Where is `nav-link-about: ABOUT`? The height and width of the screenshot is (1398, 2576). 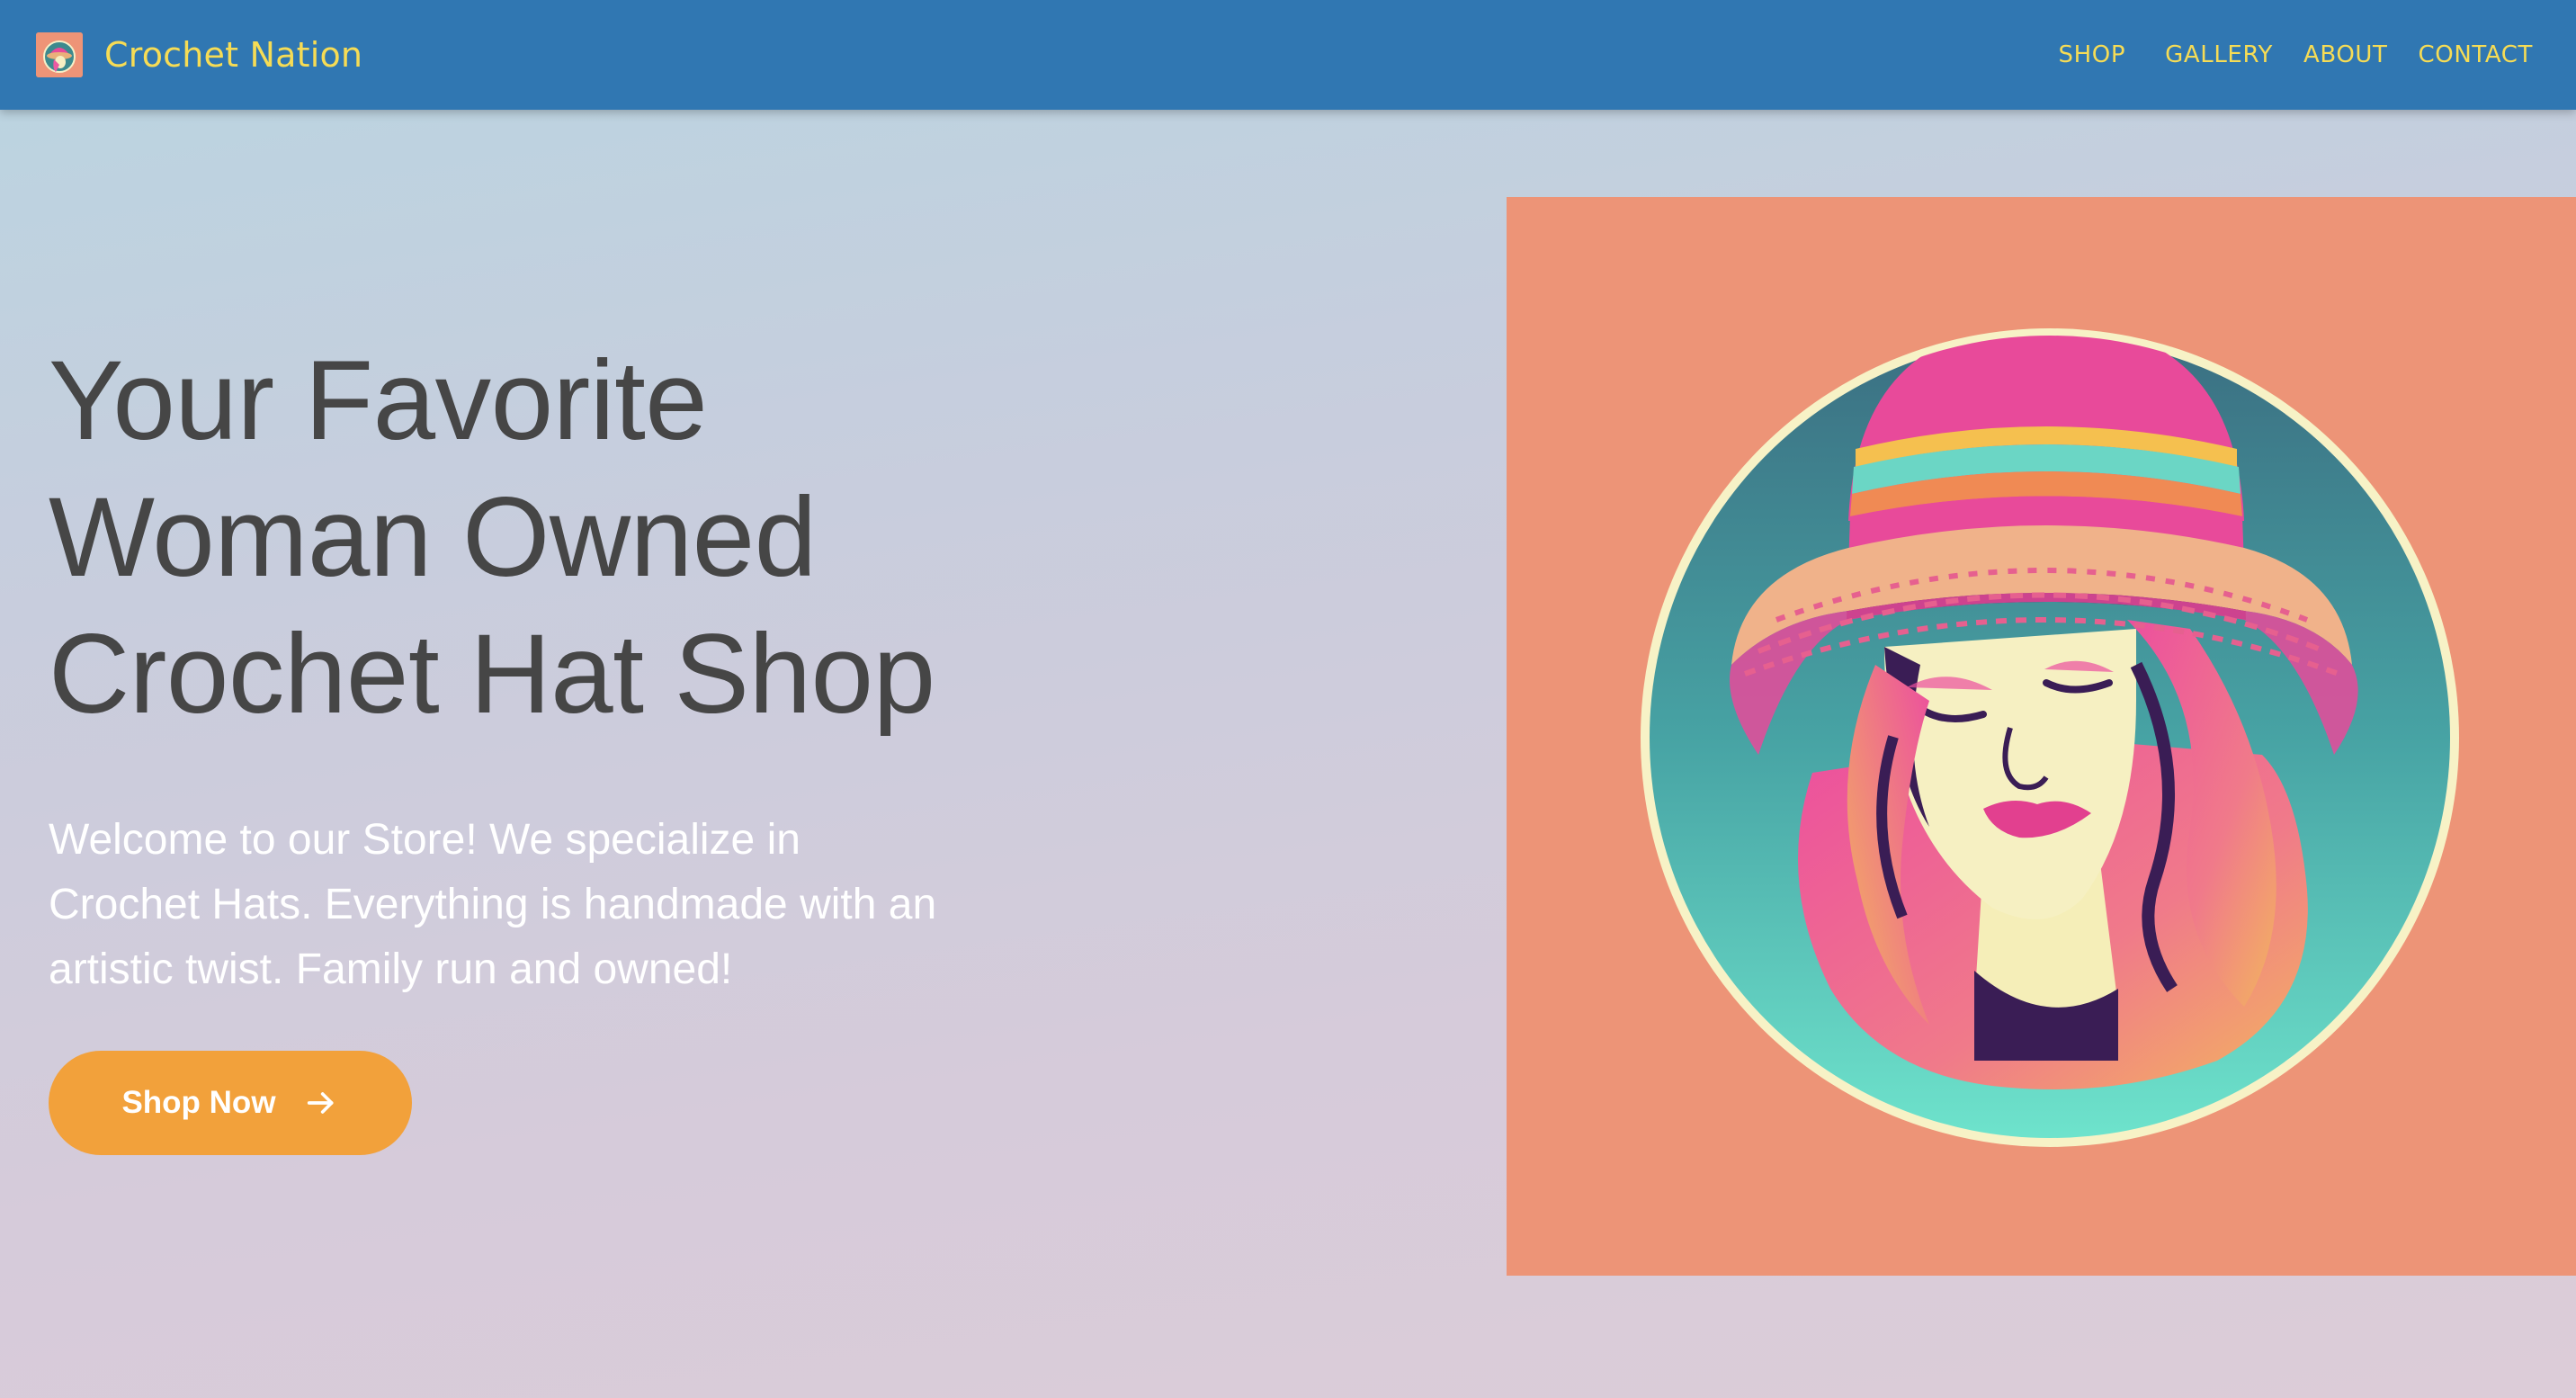 nav-link-about: ABOUT is located at coordinates (2345, 55).